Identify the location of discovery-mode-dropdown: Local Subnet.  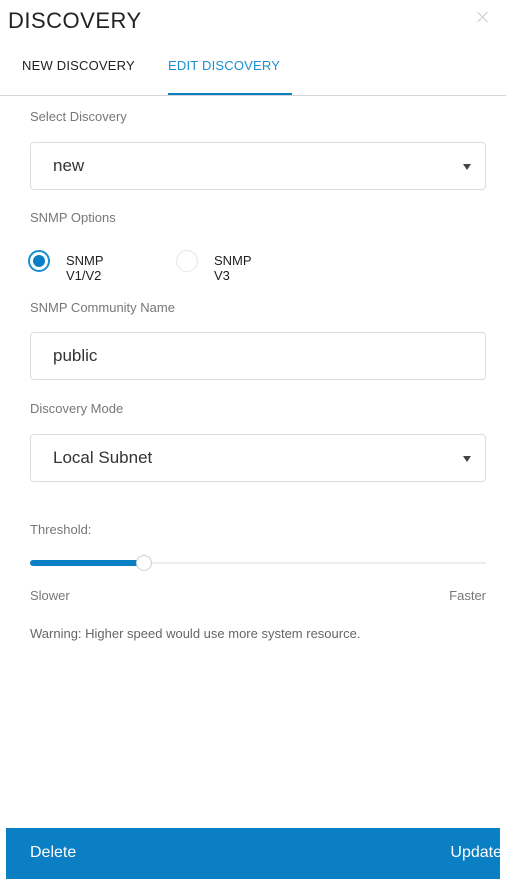
(258, 458).